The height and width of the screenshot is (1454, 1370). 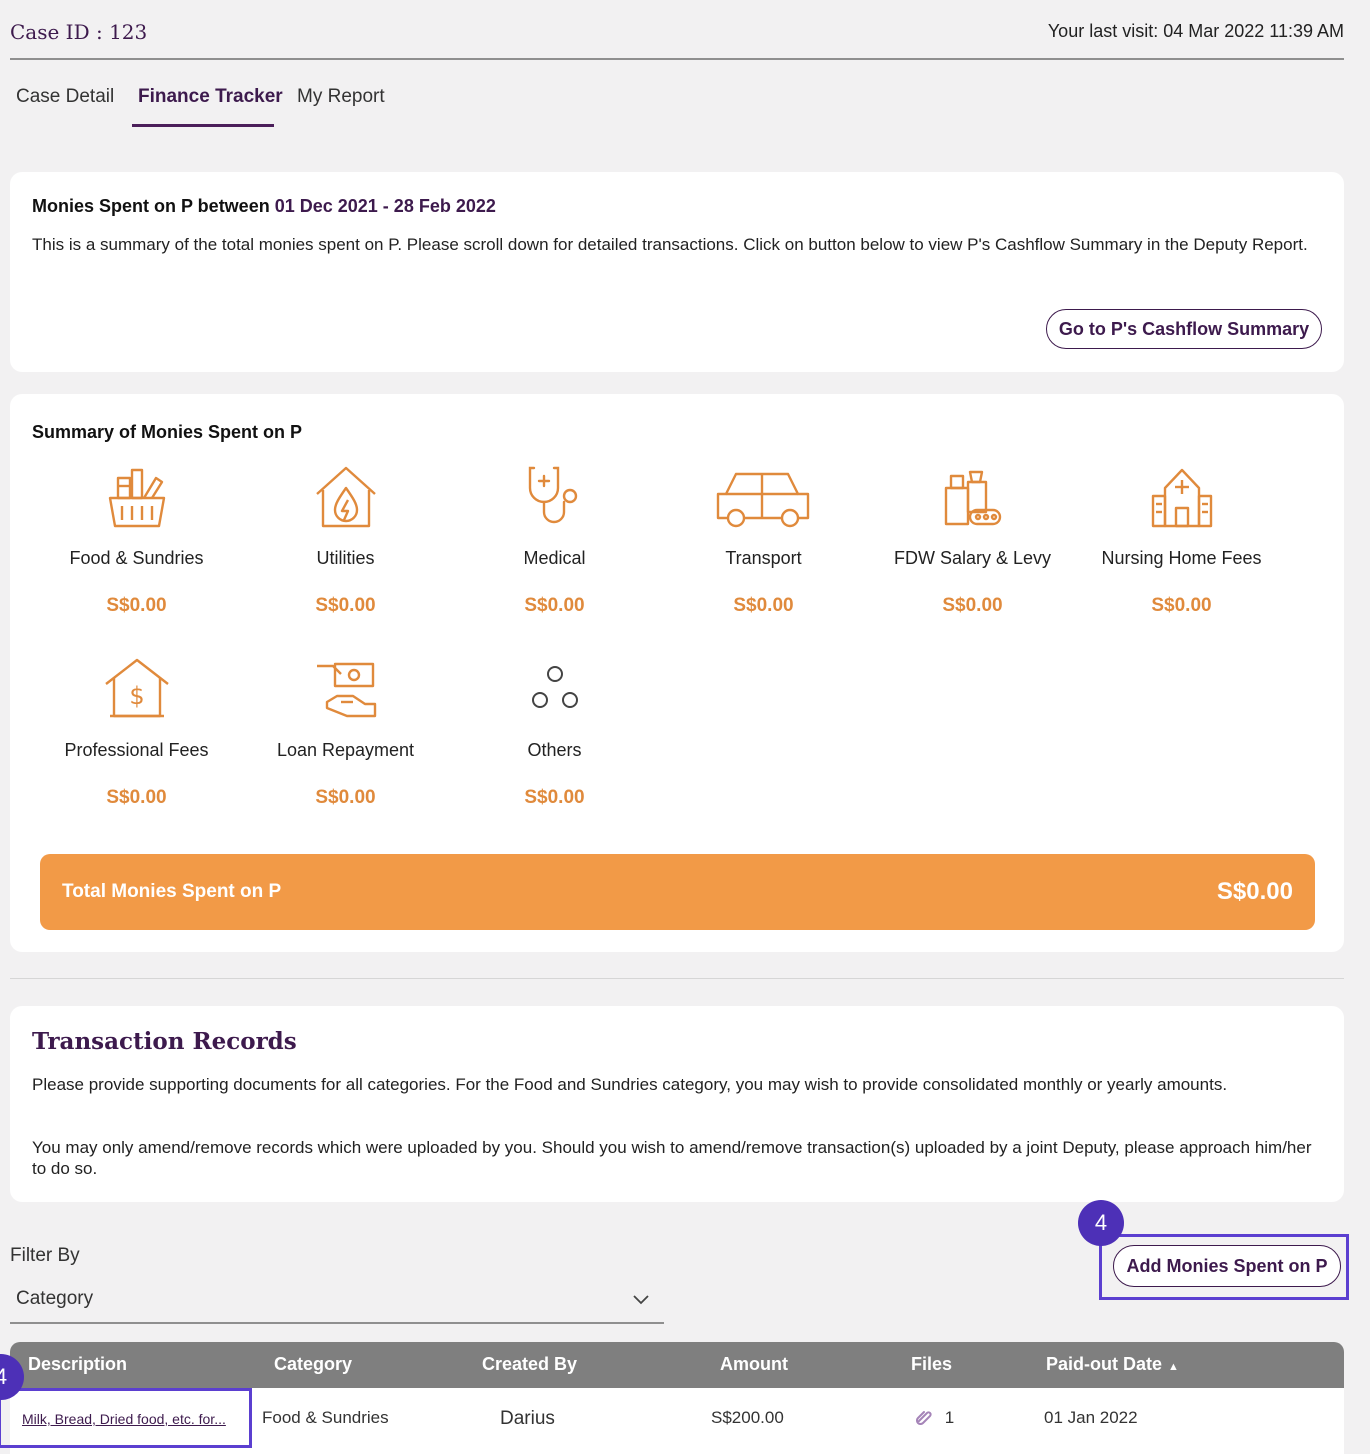 I want to click on category-label: Nursing Home Fees, so click(x=1181, y=558).